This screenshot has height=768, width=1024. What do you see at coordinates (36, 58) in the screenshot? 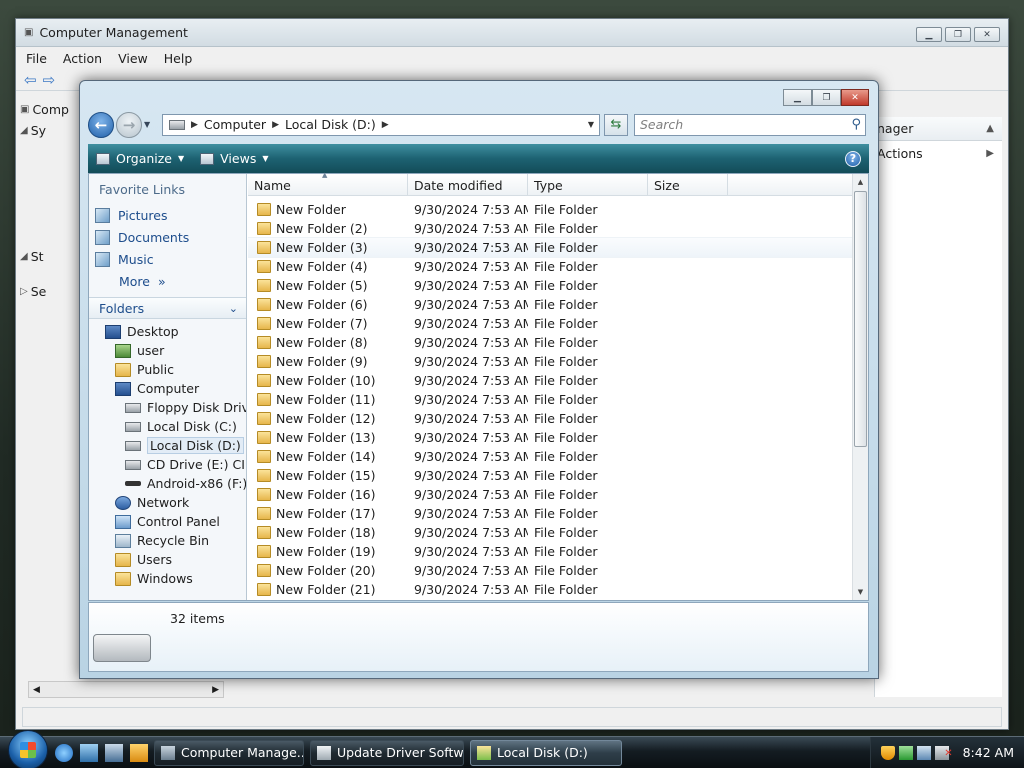
I see `cm-menu-file: File` at bounding box center [36, 58].